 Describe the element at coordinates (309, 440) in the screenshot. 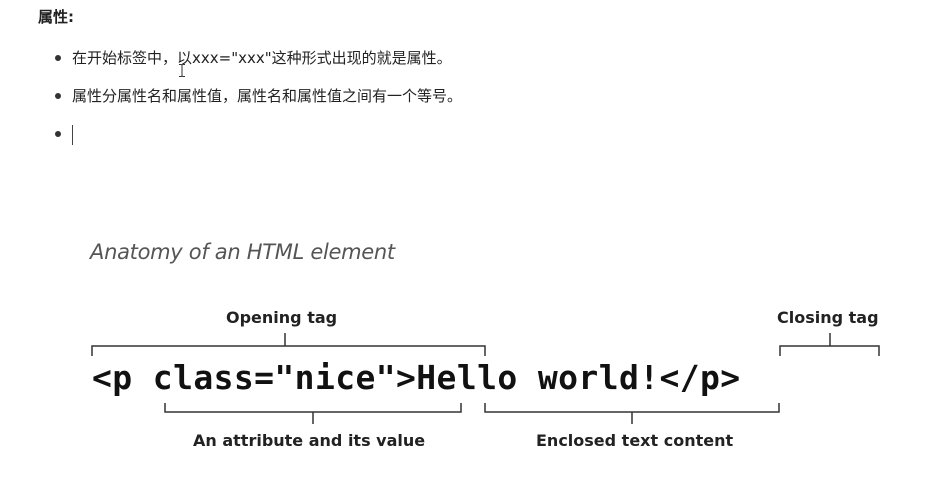

I see `attribute-label: An attribute and its value` at that location.